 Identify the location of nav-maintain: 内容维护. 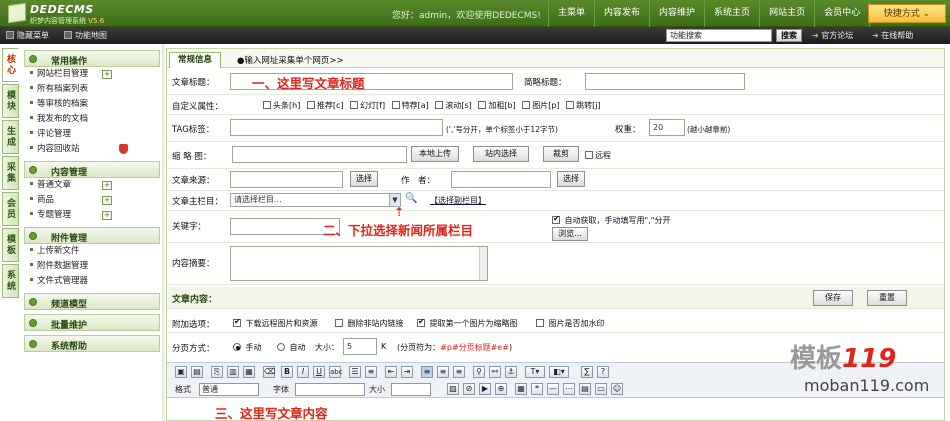
(676, 13).